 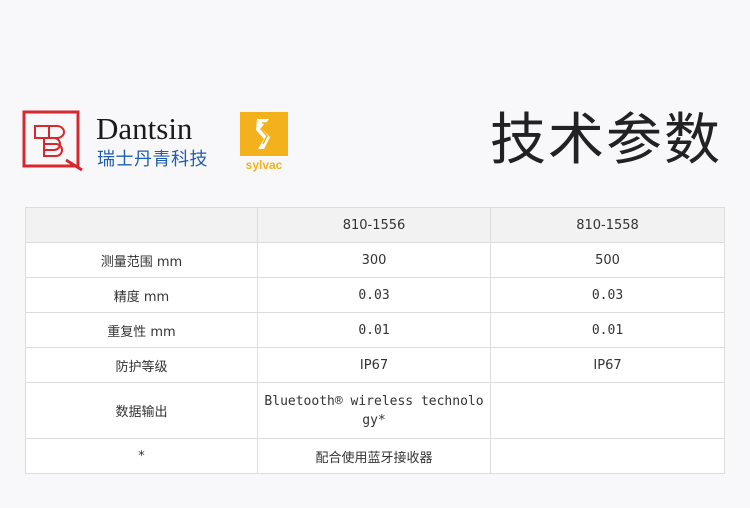 I want to click on row-label: 重复性 mm, so click(x=141, y=330).